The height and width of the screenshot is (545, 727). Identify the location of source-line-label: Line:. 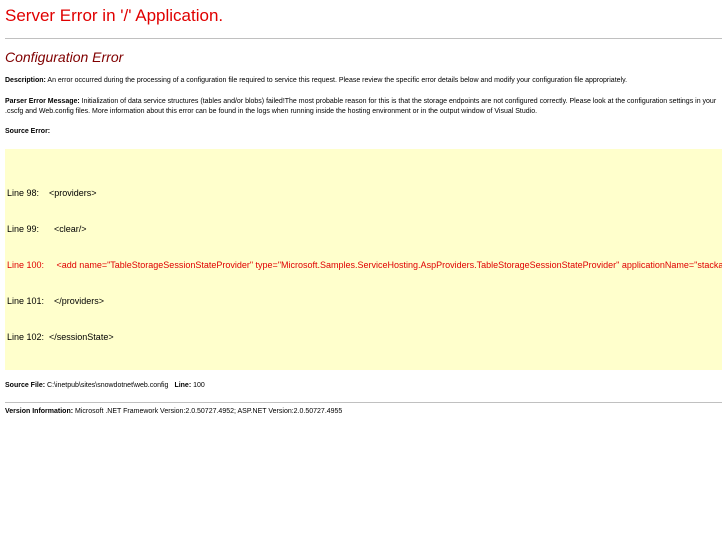
(183, 385).